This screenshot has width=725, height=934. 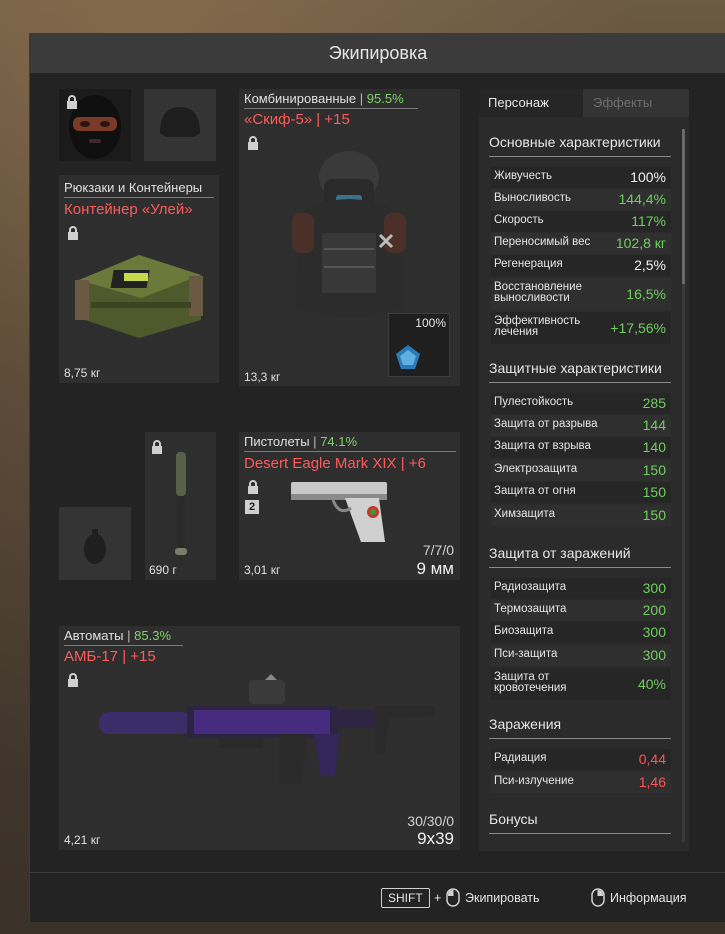 I want to click on slot-number-badge: 2, so click(x=252, y=507).